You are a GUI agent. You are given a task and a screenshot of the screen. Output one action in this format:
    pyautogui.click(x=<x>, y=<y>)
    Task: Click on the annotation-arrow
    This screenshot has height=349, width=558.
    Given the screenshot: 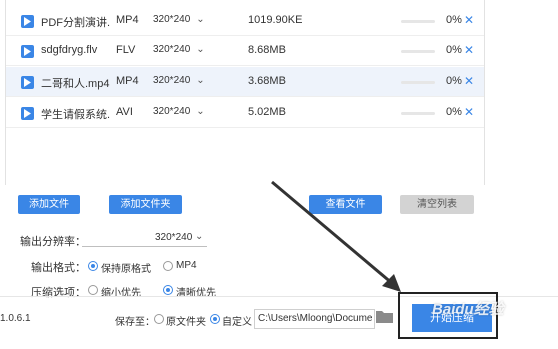 What is the action you would take?
    pyautogui.click(x=336, y=236)
    